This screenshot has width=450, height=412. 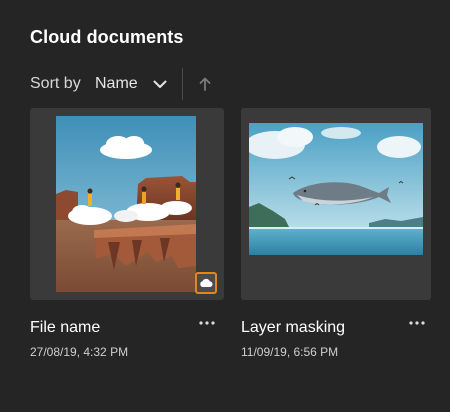 I want to click on sort-bar: Sort by Name, so click(x=230, y=84).